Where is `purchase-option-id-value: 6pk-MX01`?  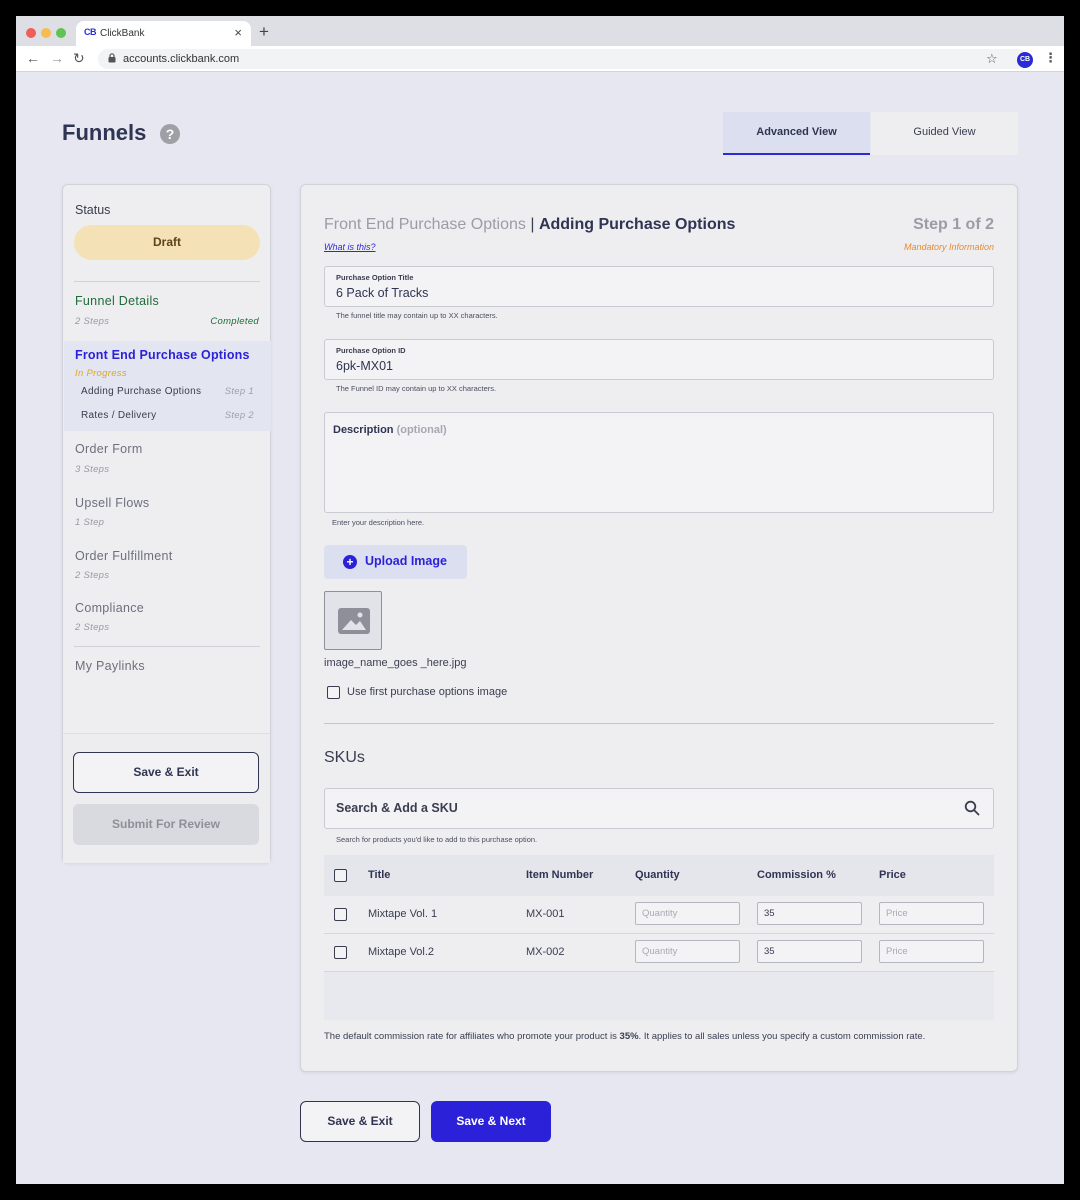
purchase-option-id-value: 6pk-MX01 is located at coordinates (364, 366).